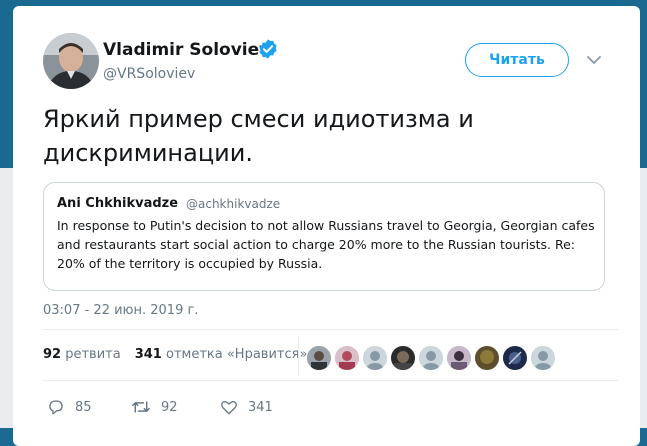 The height and width of the screenshot is (446, 647). What do you see at coordinates (246, 407) in the screenshot?
I see `like-button: 341` at bounding box center [246, 407].